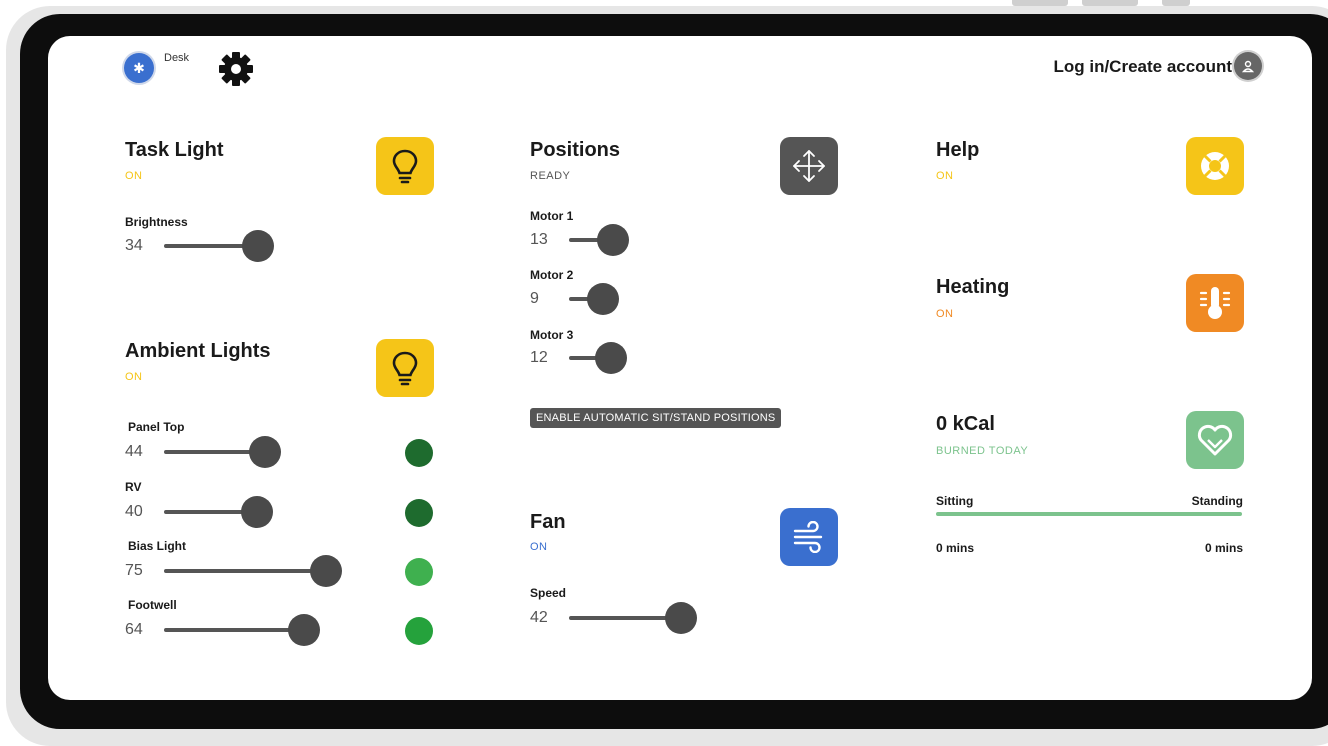 The image size is (1328, 746). What do you see at coordinates (174, 150) in the screenshot?
I see `task-light-title: Task Light` at bounding box center [174, 150].